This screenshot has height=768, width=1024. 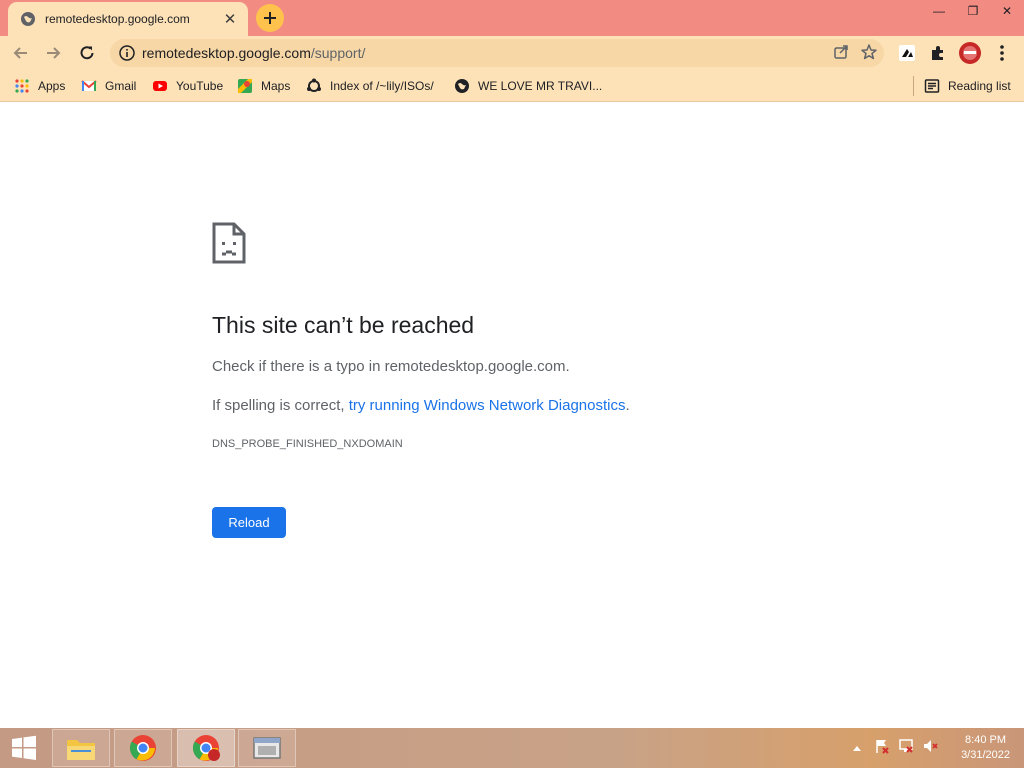 What do you see at coordinates (249, 522) in the screenshot?
I see `reload-button: Reload` at bounding box center [249, 522].